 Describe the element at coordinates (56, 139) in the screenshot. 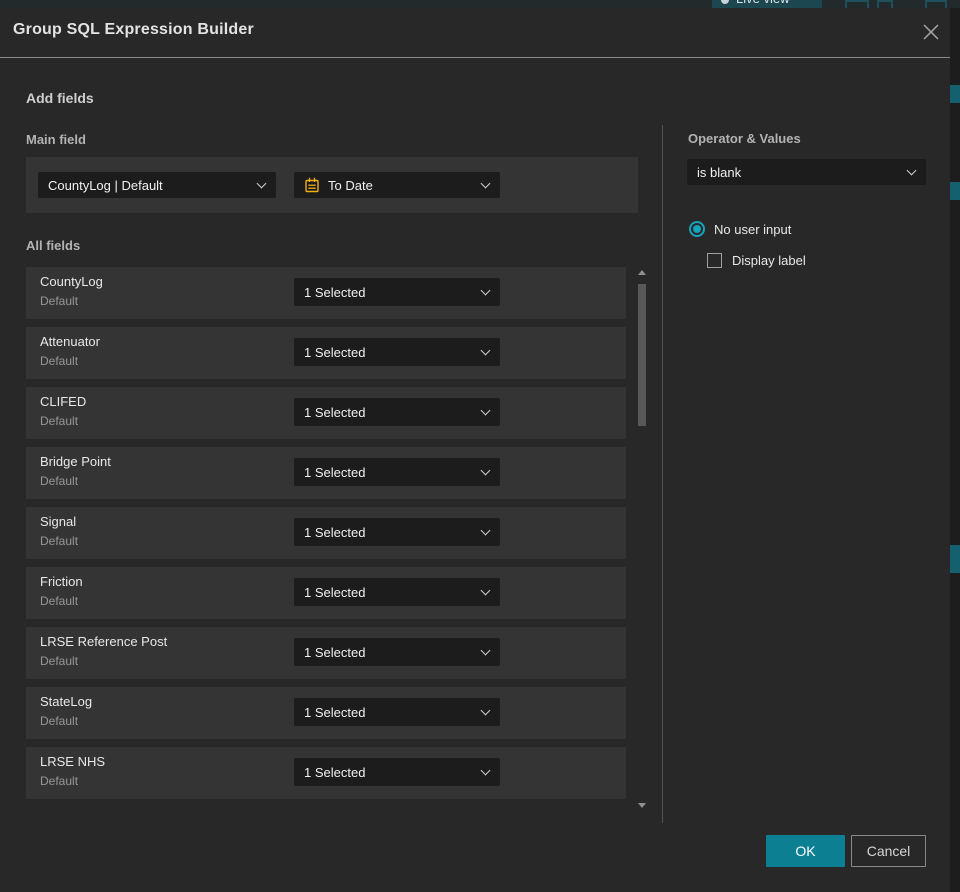

I see `main-field-label: Main field` at that location.